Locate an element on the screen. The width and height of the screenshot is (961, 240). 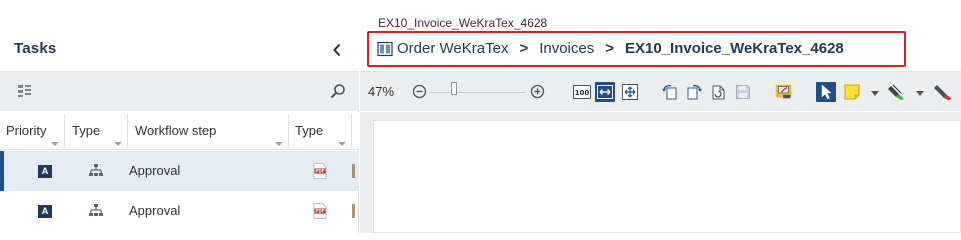
column-header-doc-type: Type is located at coordinates (320, 131).